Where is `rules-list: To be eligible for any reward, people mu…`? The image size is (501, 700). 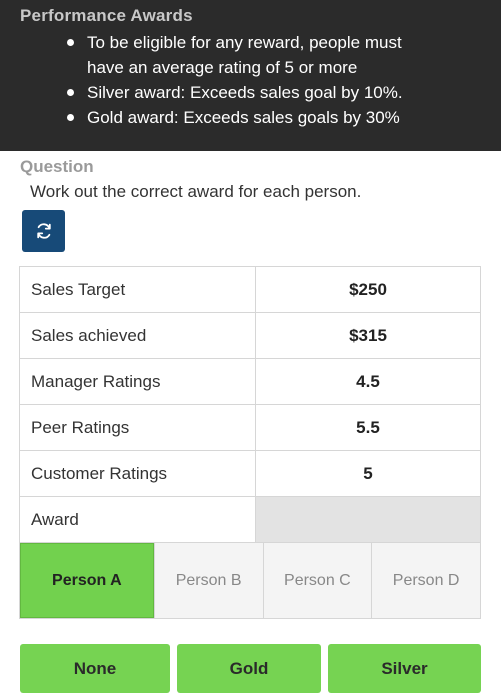
rules-list: To be eligible for any reward, people mu… is located at coordinates (250, 80).